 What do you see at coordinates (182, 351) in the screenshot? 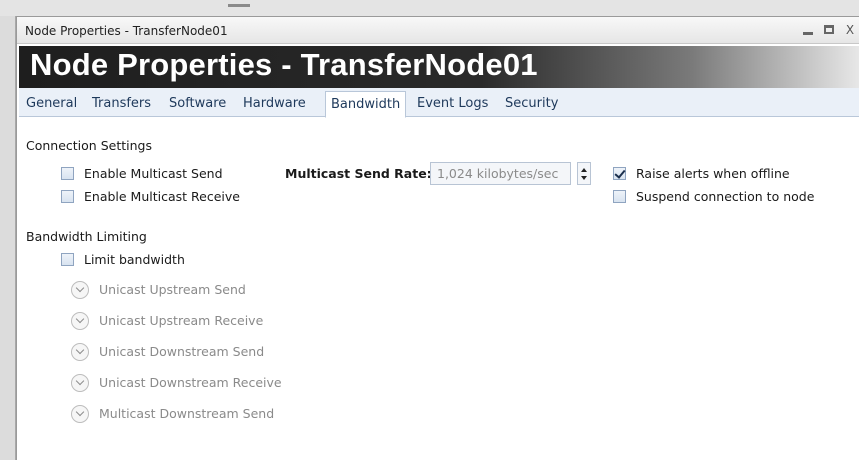
I see `unicast-downstream-send-label: Unicast Downstream Send` at bounding box center [182, 351].